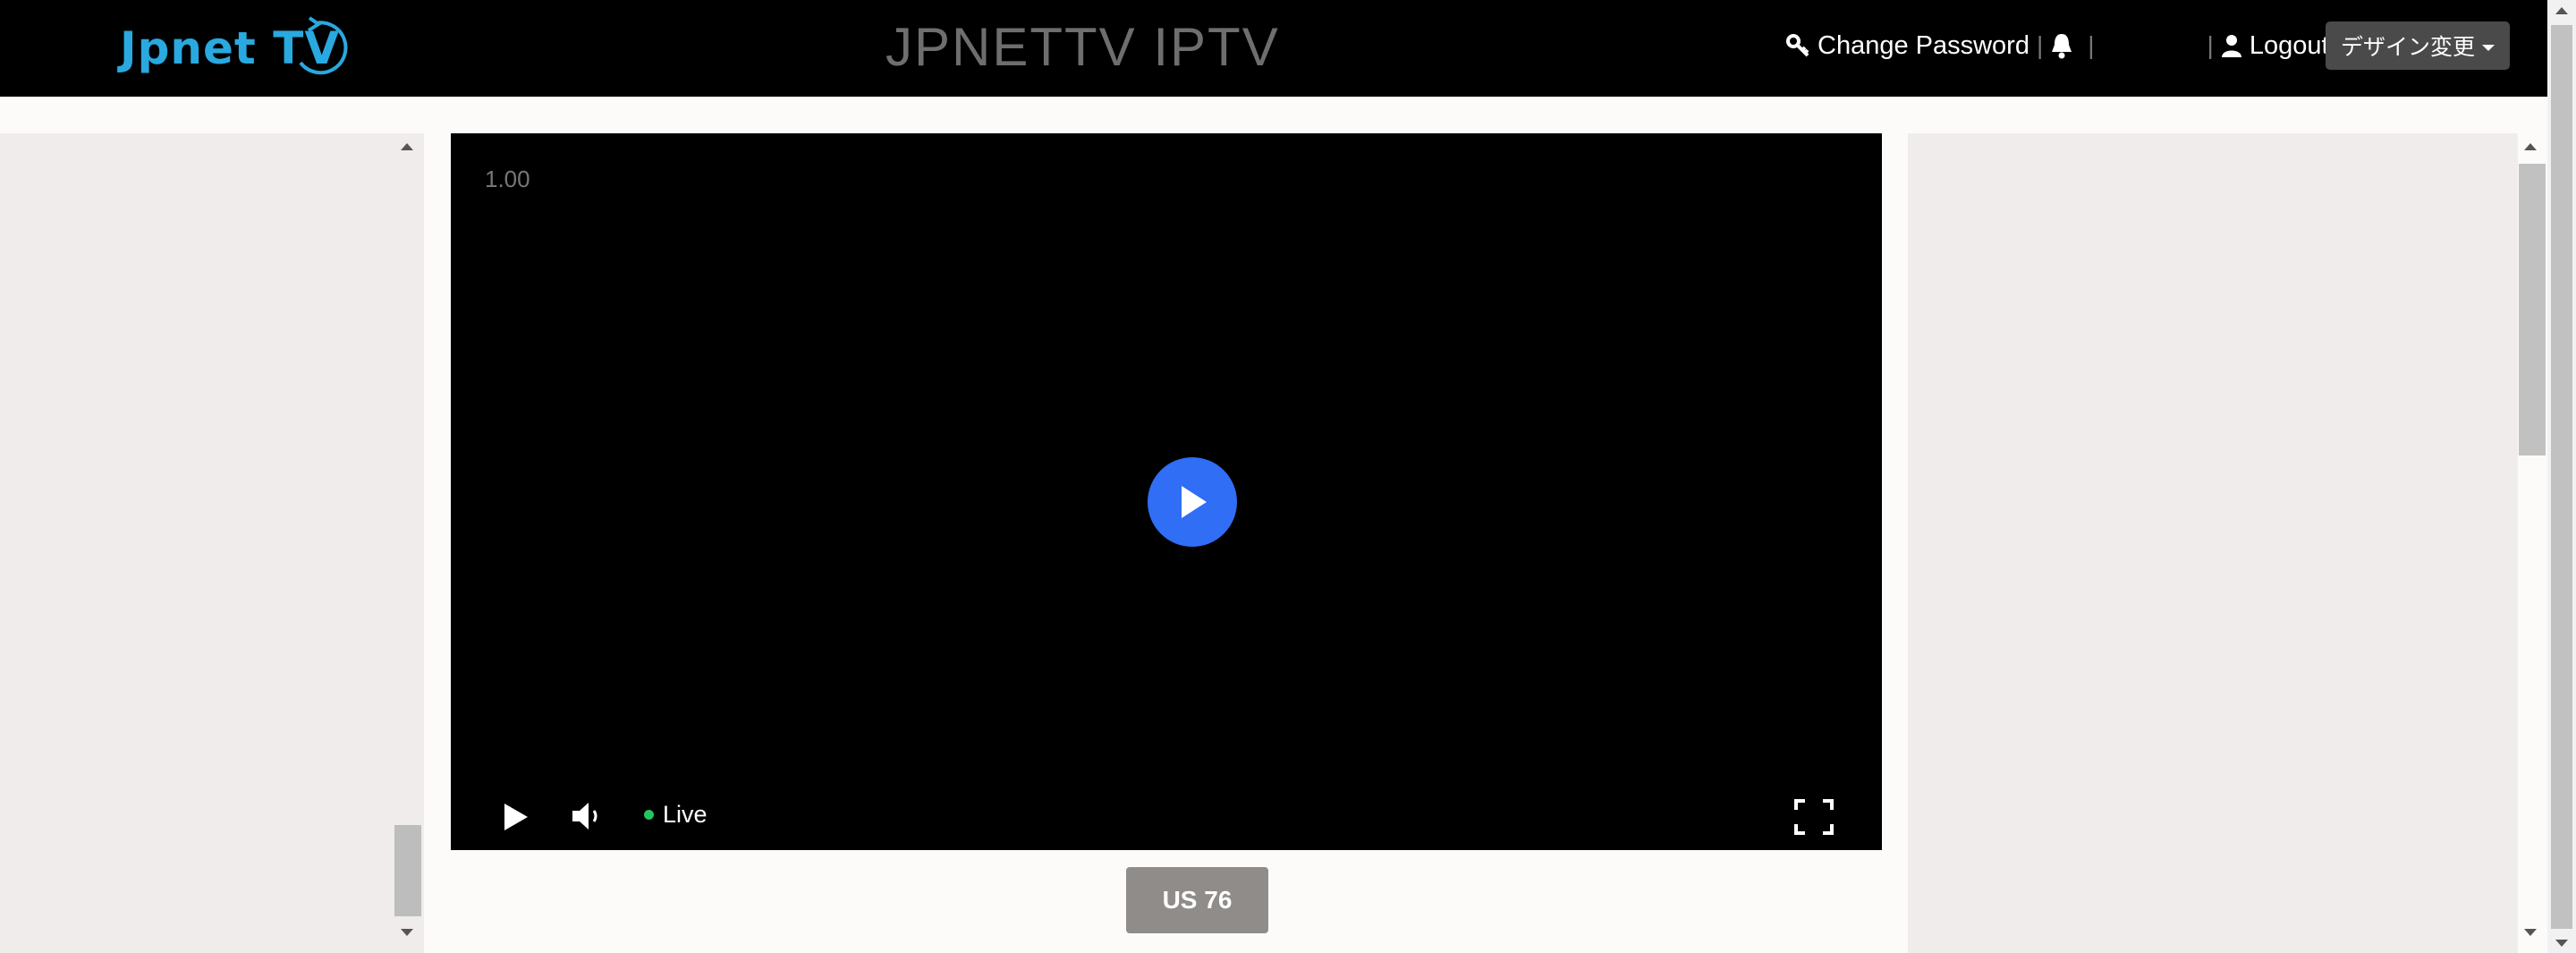 The width and height of the screenshot is (2576, 953). I want to click on fullscreen-icon, so click(1814, 817).